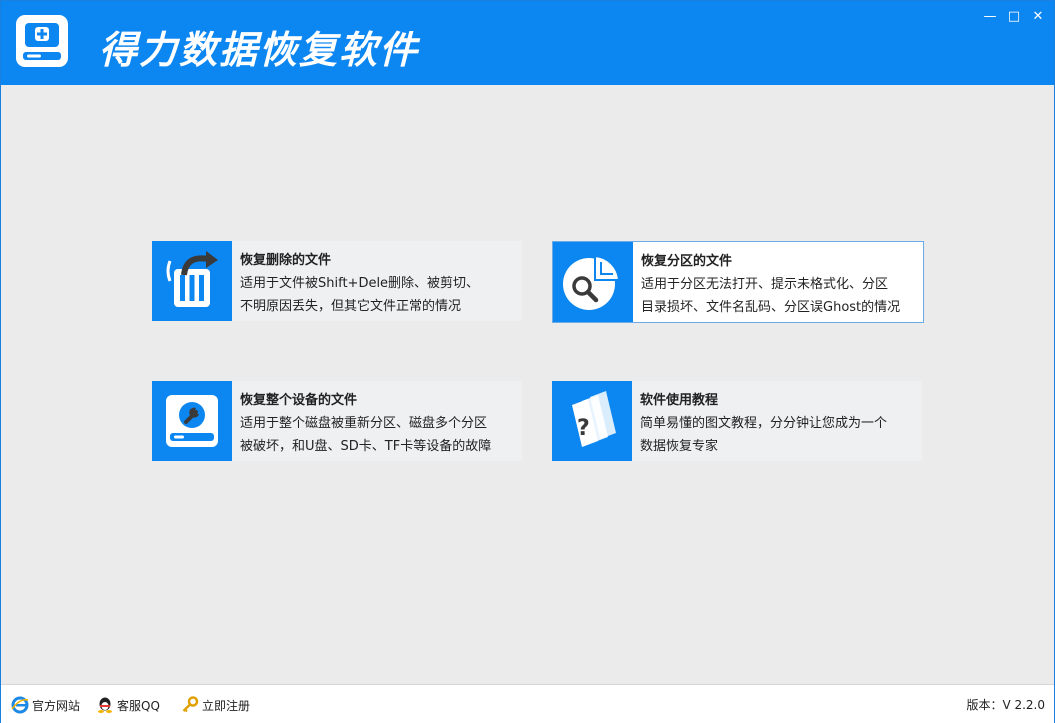 Image resolution: width=1055 pixels, height=723 pixels. What do you see at coordinates (105, 705) in the screenshot?
I see `qq-penguin-icon` at bounding box center [105, 705].